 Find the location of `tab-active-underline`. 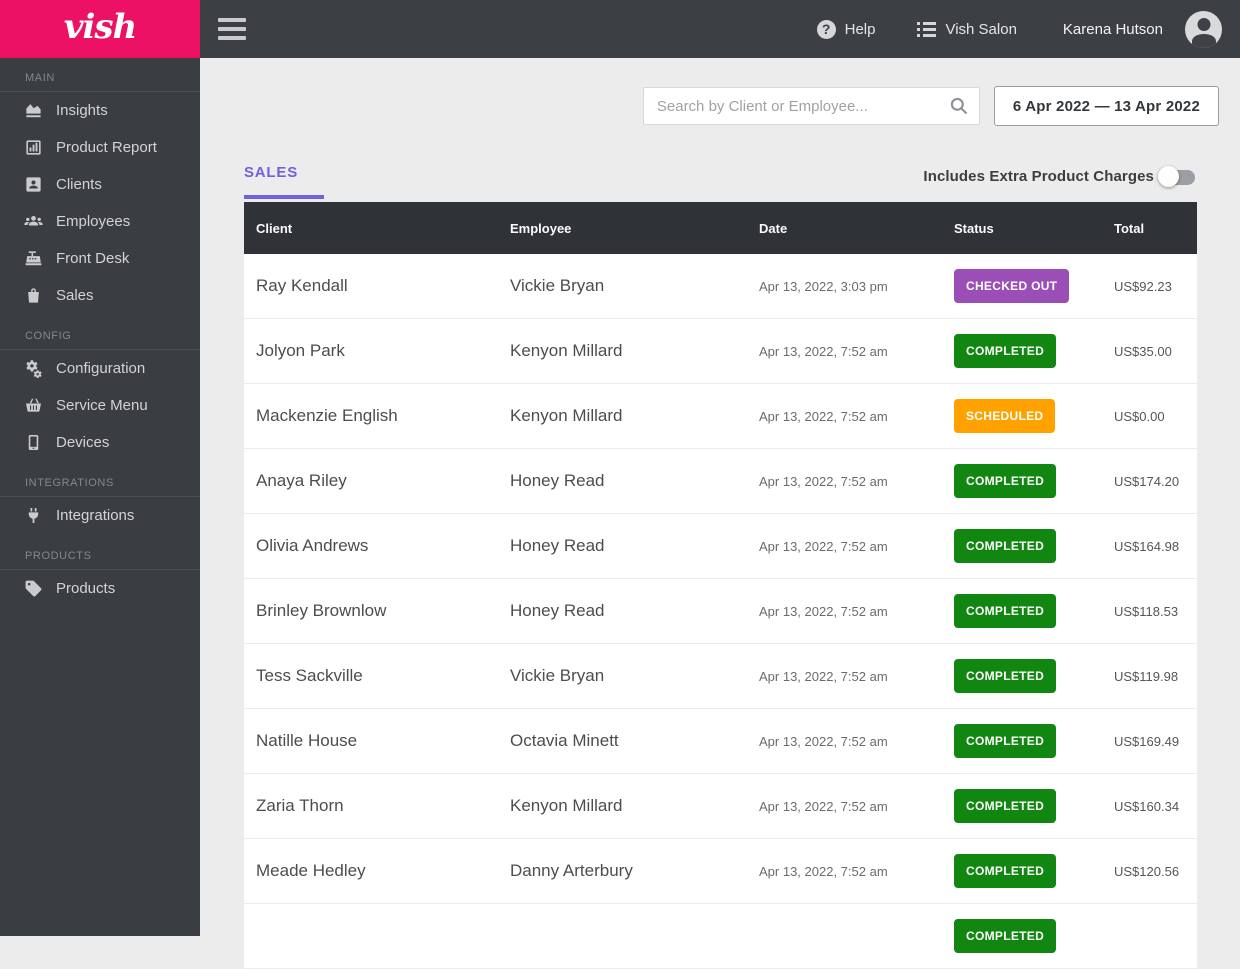

tab-active-underline is located at coordinates (284, 197).